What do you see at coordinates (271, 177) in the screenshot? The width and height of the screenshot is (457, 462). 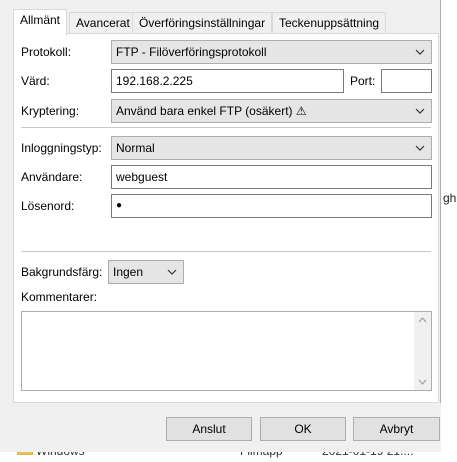 I see `user-input: webguest` at bounding box center [271, 177].